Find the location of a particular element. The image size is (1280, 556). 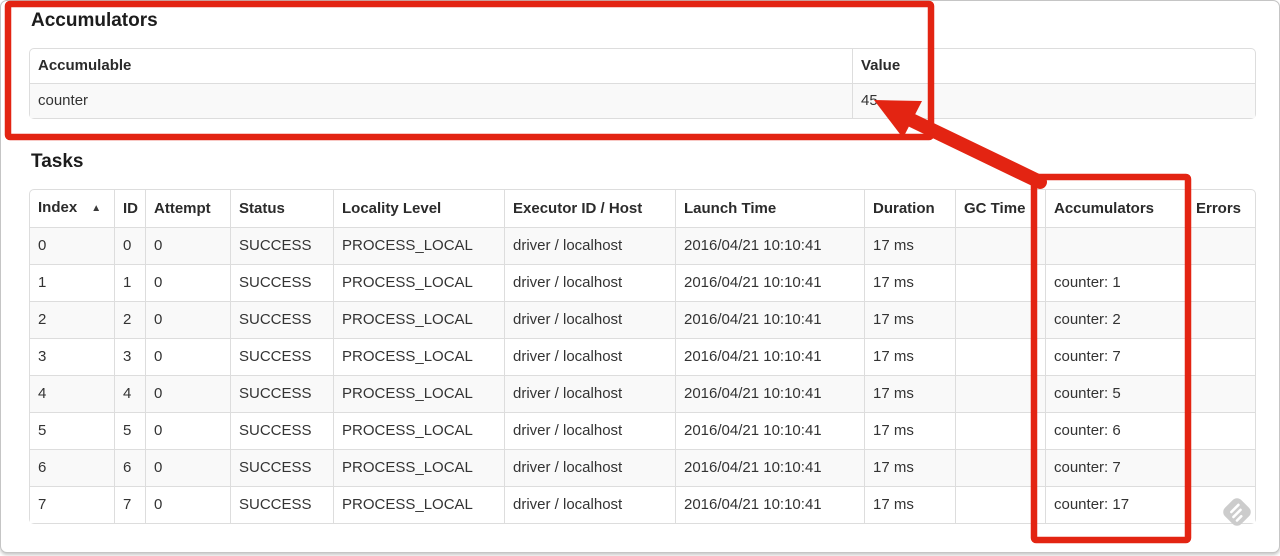

cell-index: 4 is located at coordinates (72, 393).